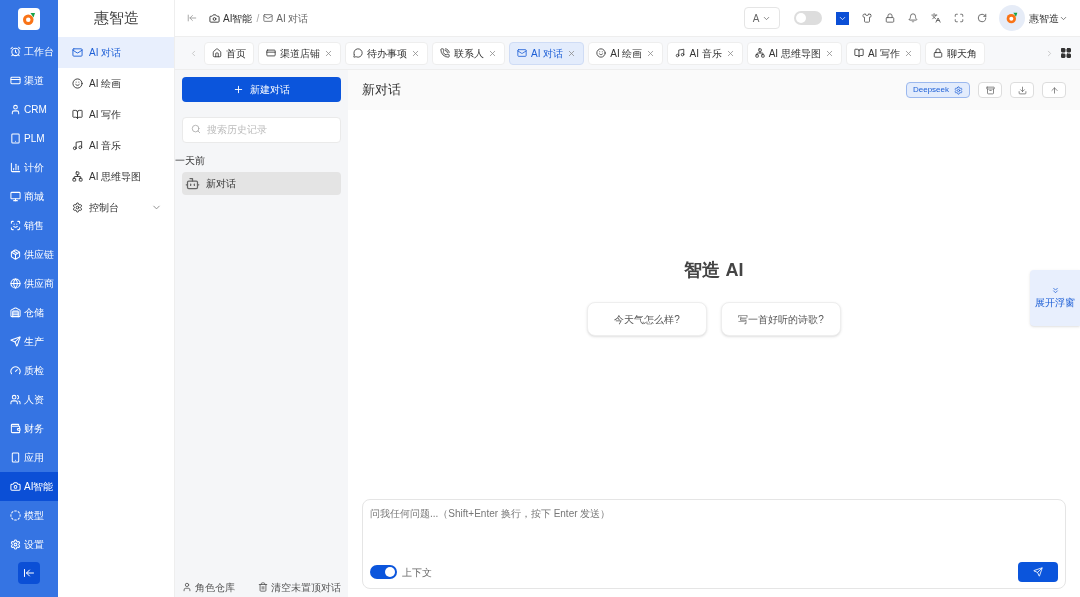  What do you see at coordinates (261, 89) in the screenshot?
I see `new-chat-button: 新建对话` at bounding box center [261, 89].